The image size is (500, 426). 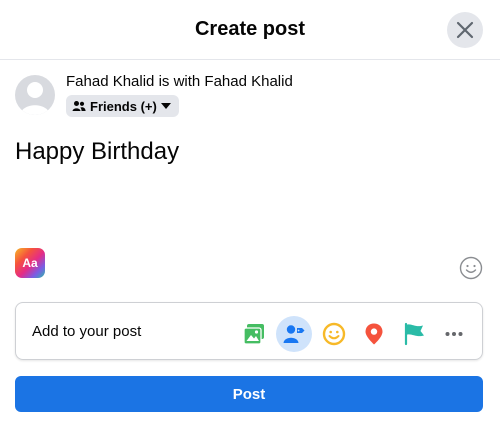 What do you see at coordinates (165, 106) in the screenshot?
I see `caret-down-icon` at bounding box center [165, 106].